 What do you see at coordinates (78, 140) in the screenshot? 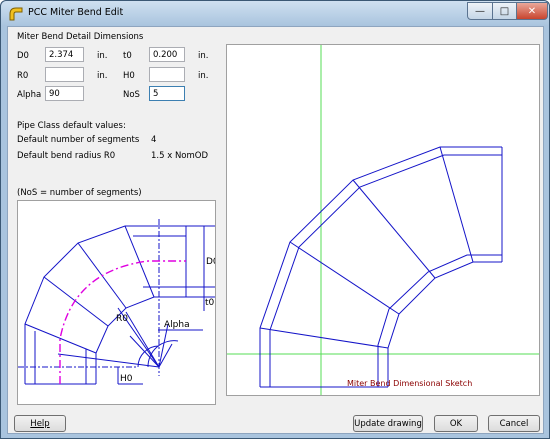
I see `default-segments-label: Default number of segments` at bounding box center [78, 140].